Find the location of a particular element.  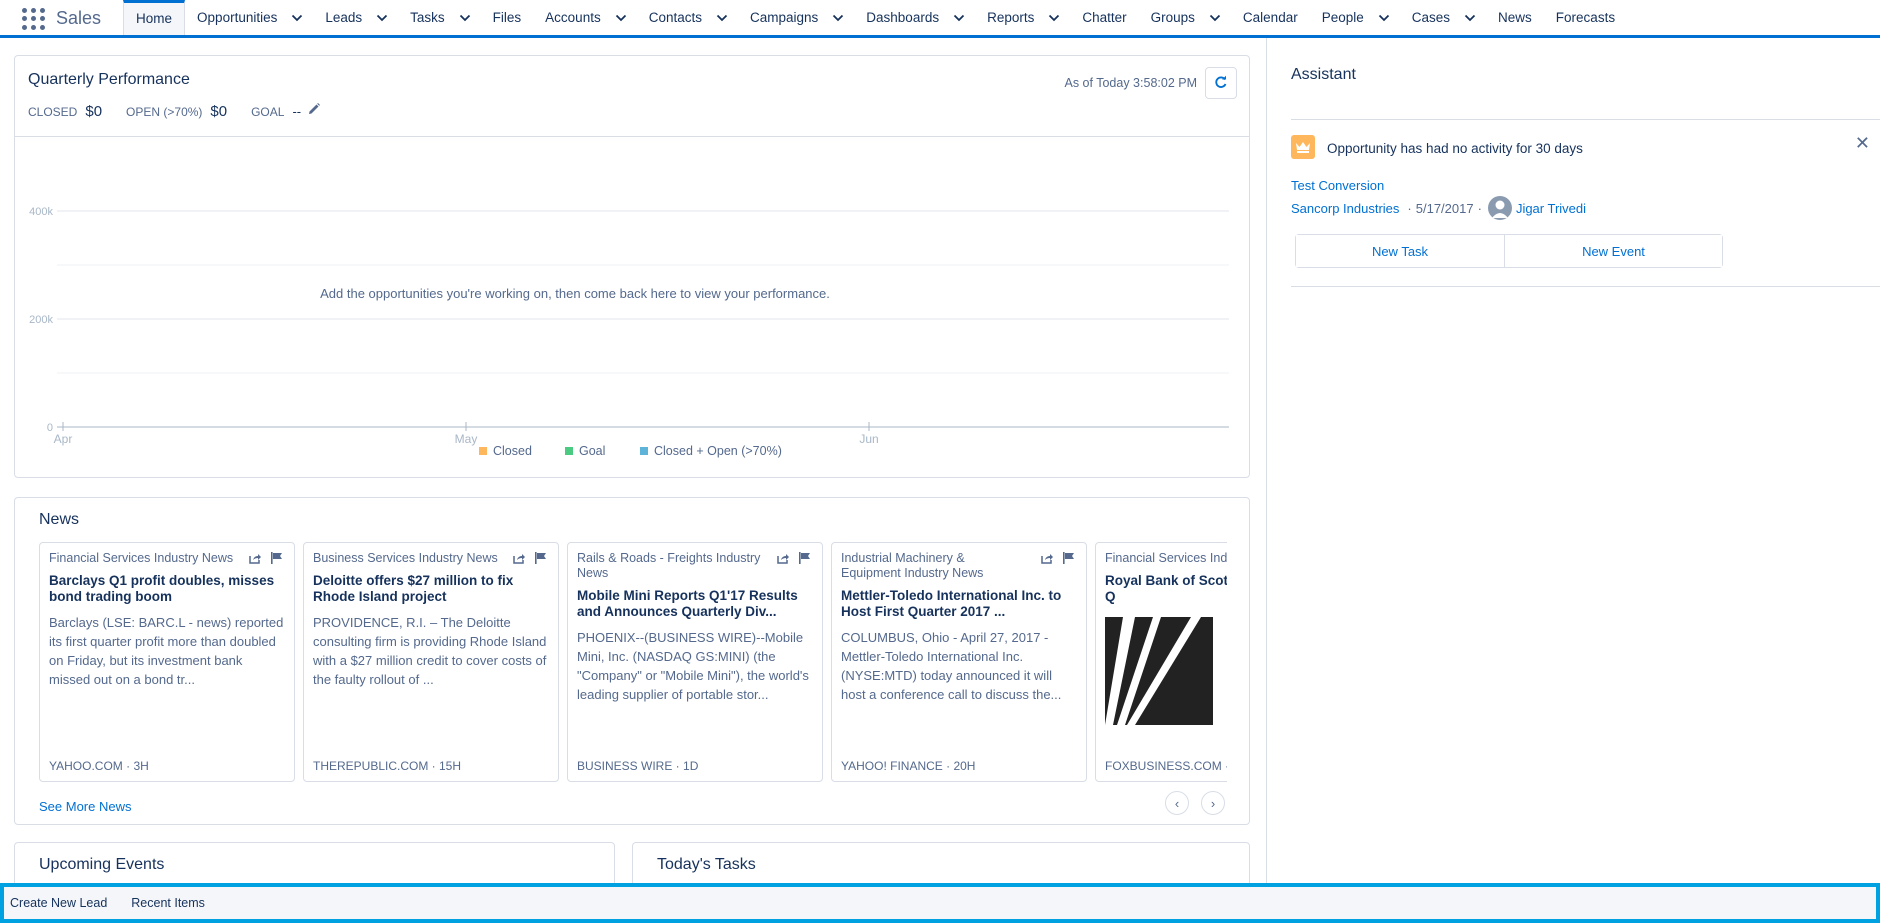

nav-tab-label: Chatter is located at coordinates (1104, 17).